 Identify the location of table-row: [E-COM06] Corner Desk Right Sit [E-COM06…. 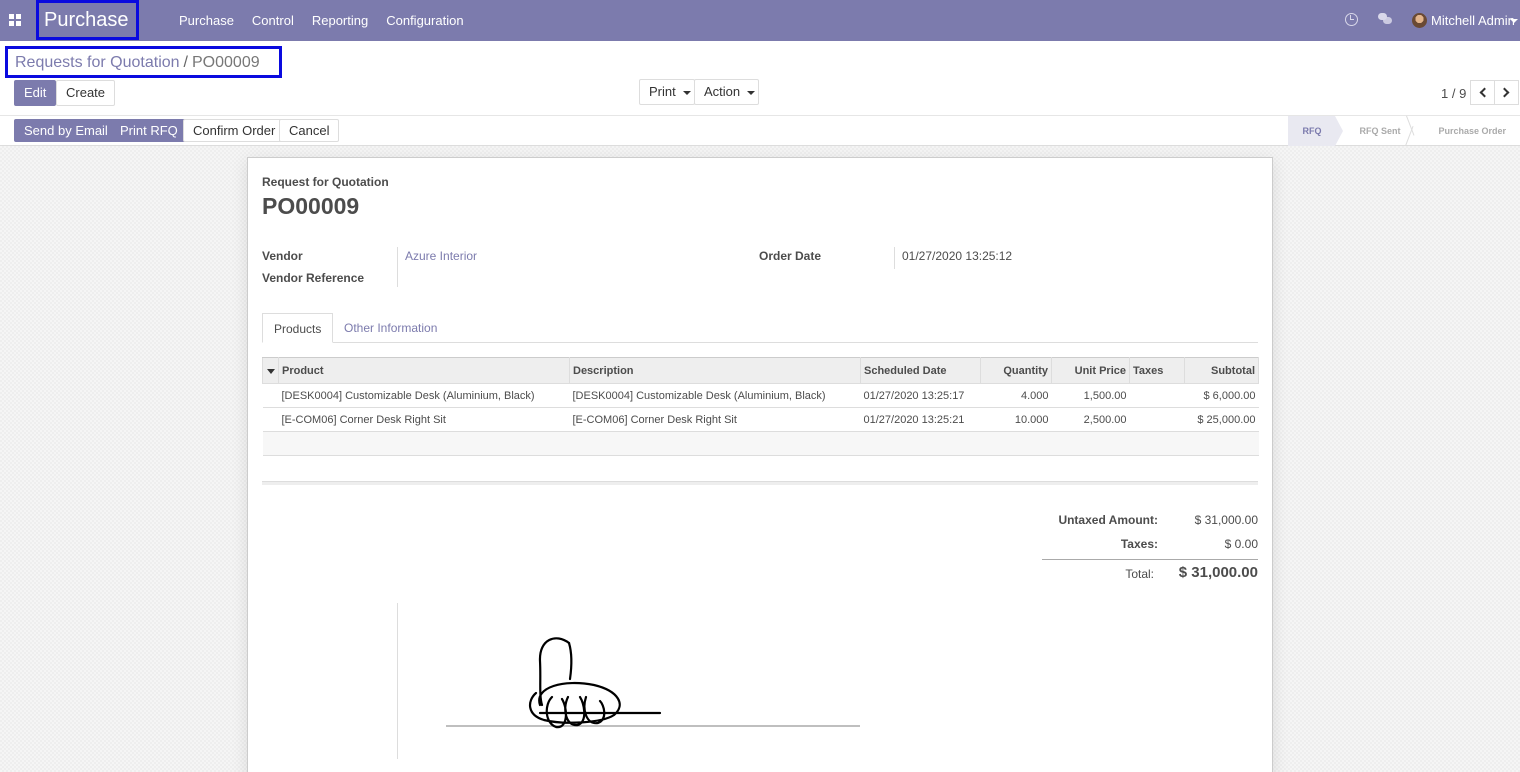
(760, 419).